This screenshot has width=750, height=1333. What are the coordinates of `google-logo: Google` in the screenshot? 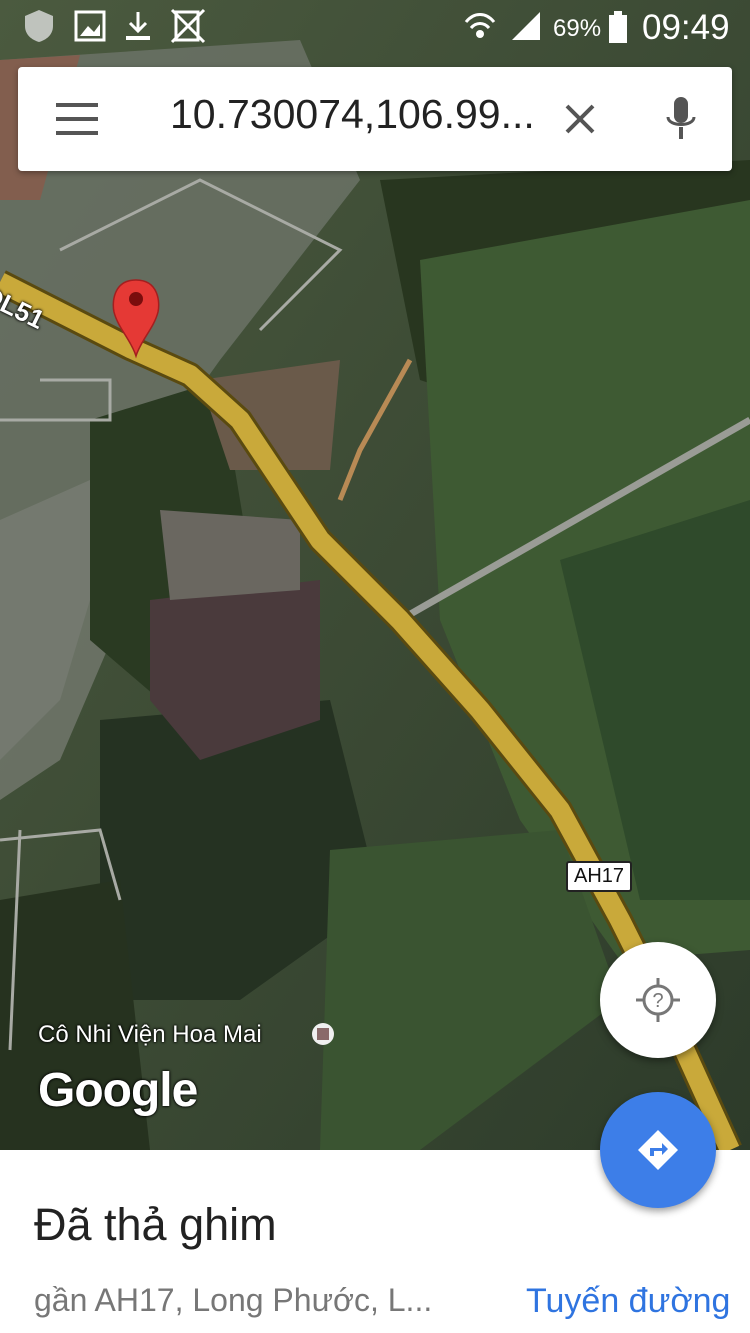 It's located at (118, 1090).